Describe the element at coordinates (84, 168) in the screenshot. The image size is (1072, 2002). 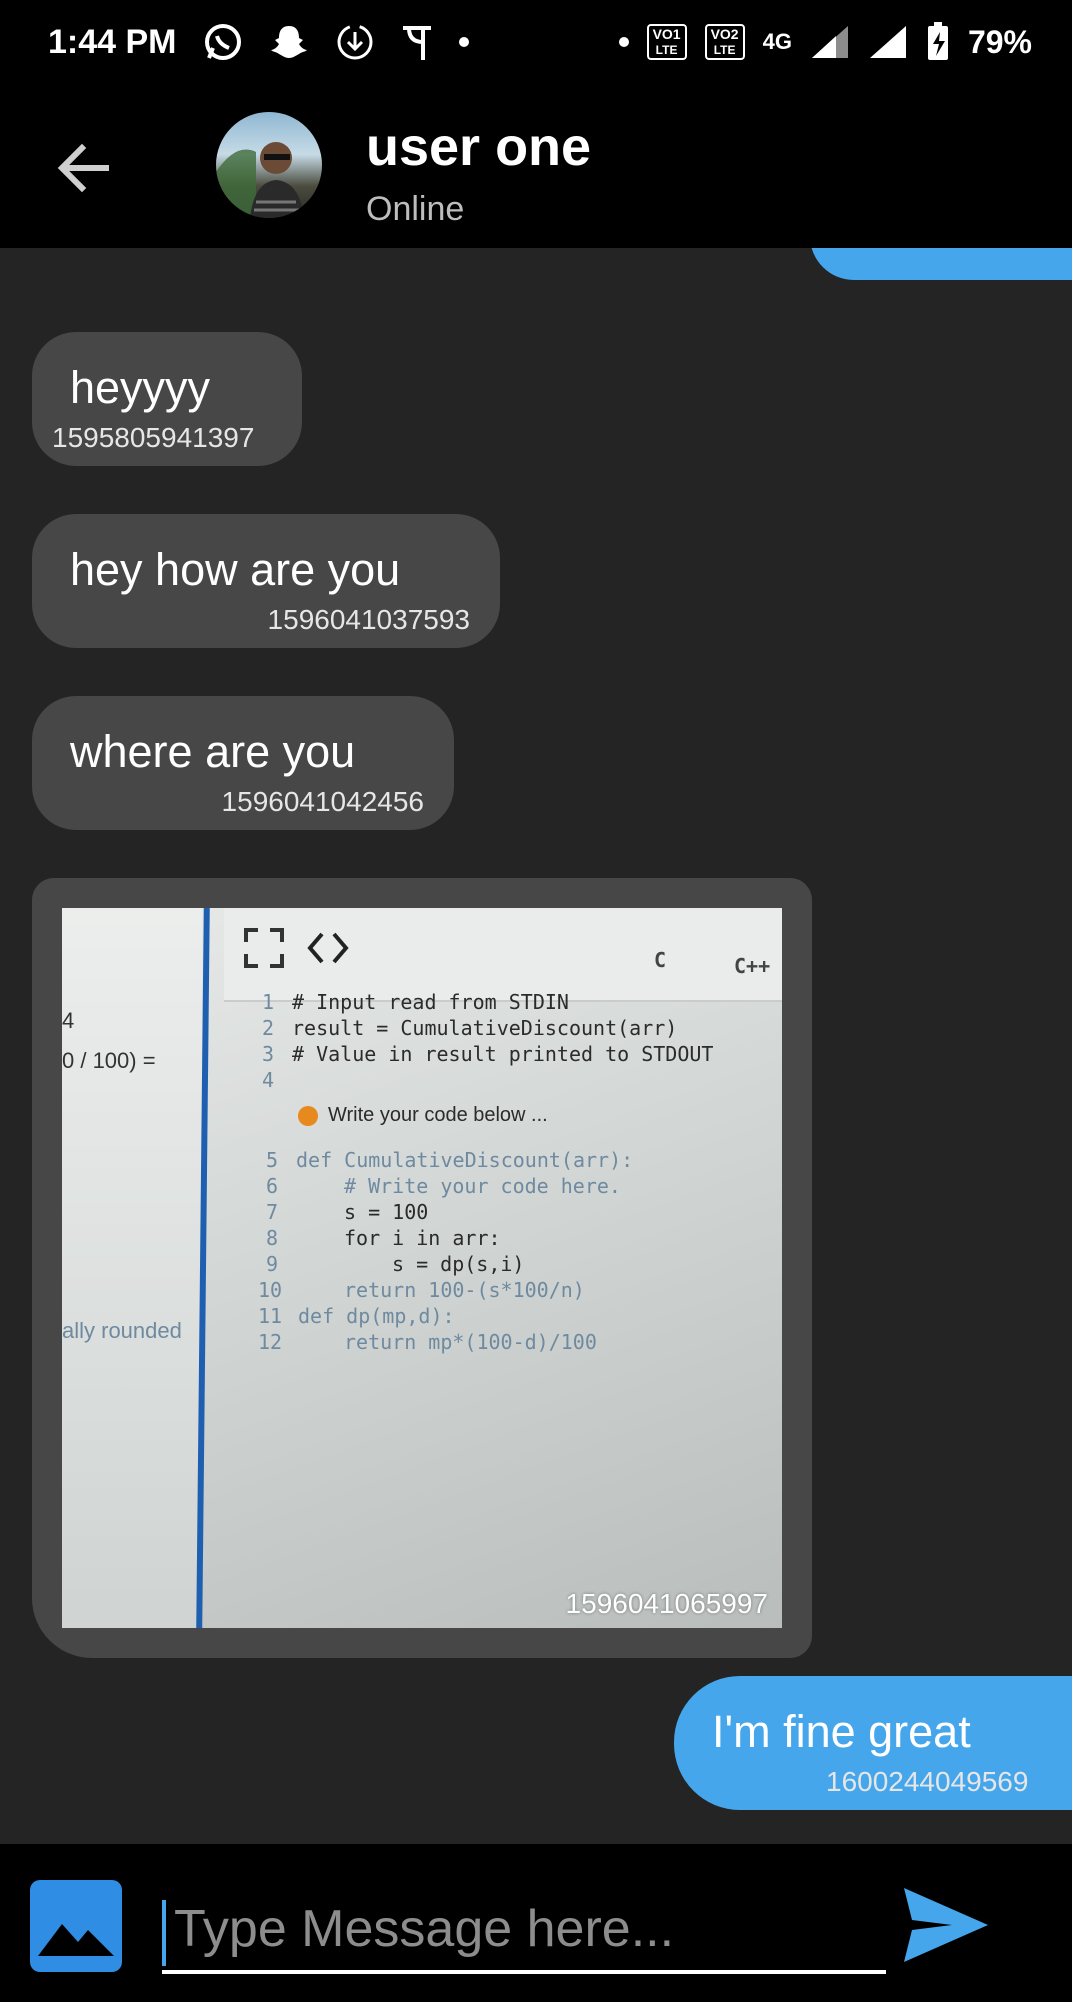
I see `back-arrow-icon` at that location.